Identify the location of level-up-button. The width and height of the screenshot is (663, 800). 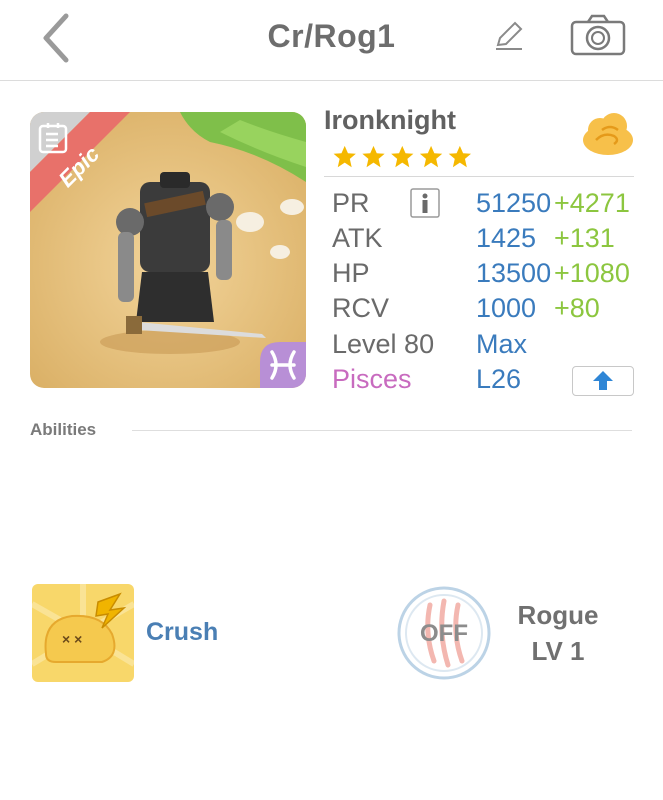
(603, 381).